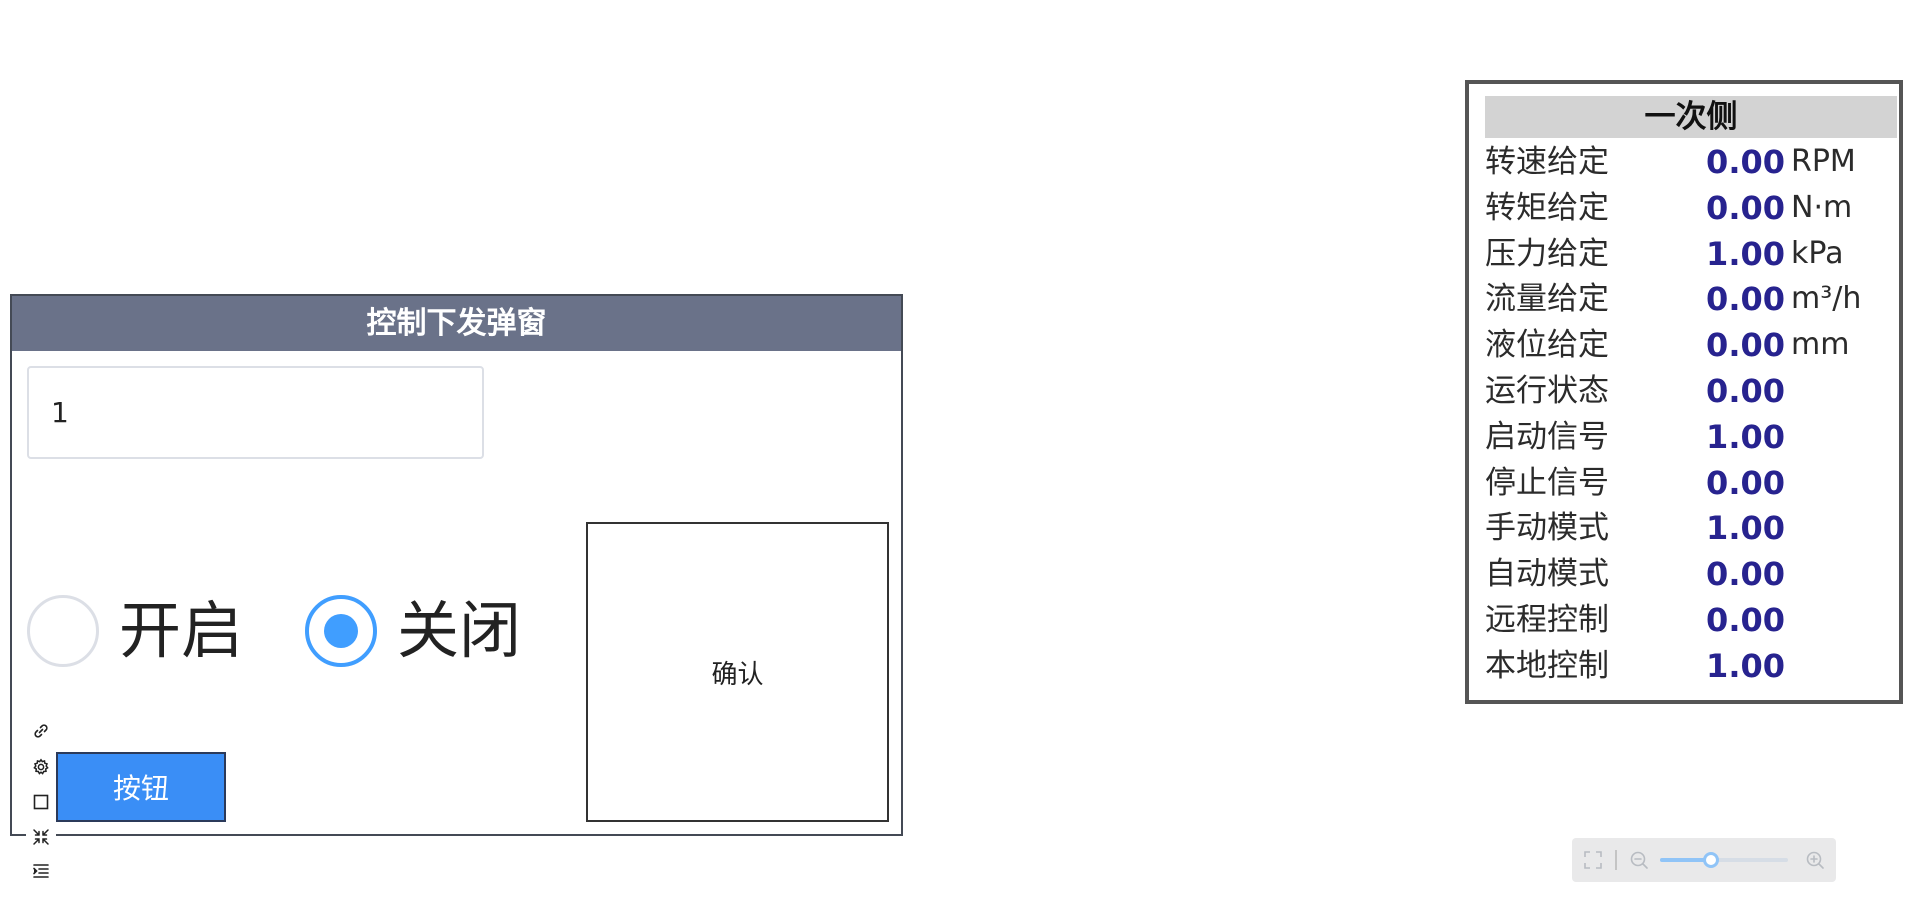 This screenshot has height=914, width=1912. I want to click on row-unit: m³/h, so click(1826, 299).